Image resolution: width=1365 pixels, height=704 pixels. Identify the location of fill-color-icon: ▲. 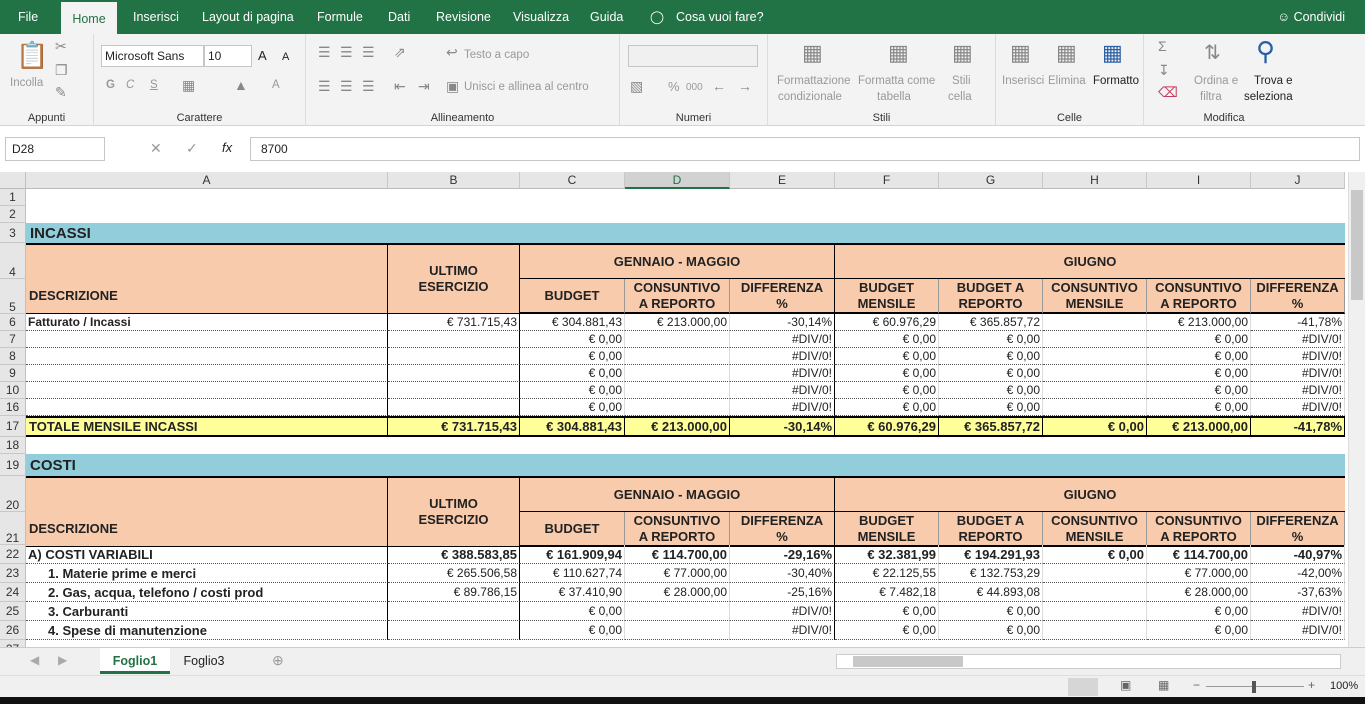
(241, 85).